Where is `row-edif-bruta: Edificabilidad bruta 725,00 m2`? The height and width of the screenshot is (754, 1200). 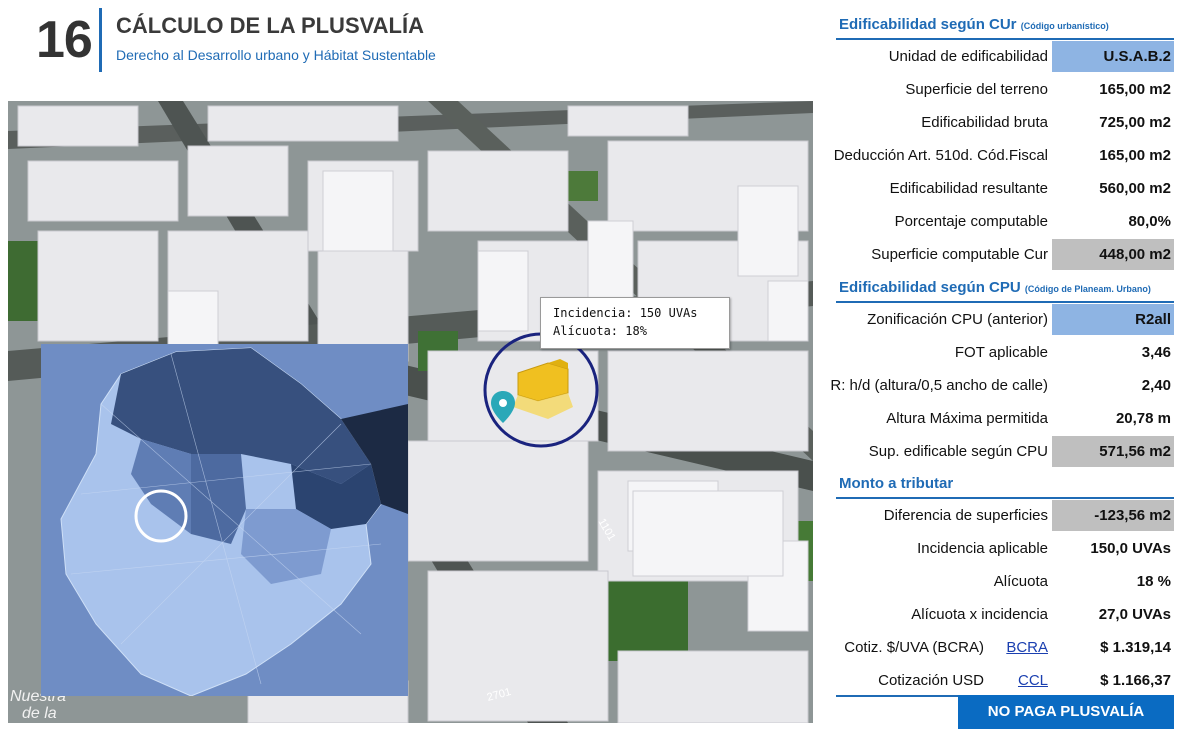 row-edif-bruta: Edificabilidad bruta 725,00 m2 is located at coordinates (1005, 122).